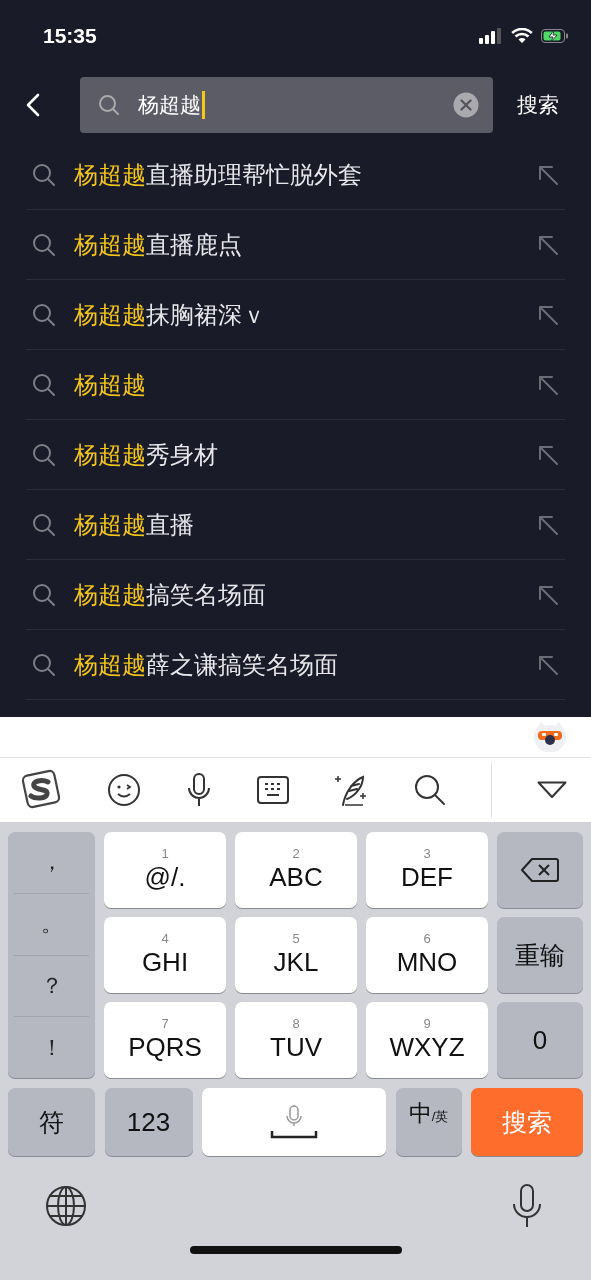  Describe the element at coordinates (540, 955) in the screenshot. I see `retype-key: 重输` at that location.